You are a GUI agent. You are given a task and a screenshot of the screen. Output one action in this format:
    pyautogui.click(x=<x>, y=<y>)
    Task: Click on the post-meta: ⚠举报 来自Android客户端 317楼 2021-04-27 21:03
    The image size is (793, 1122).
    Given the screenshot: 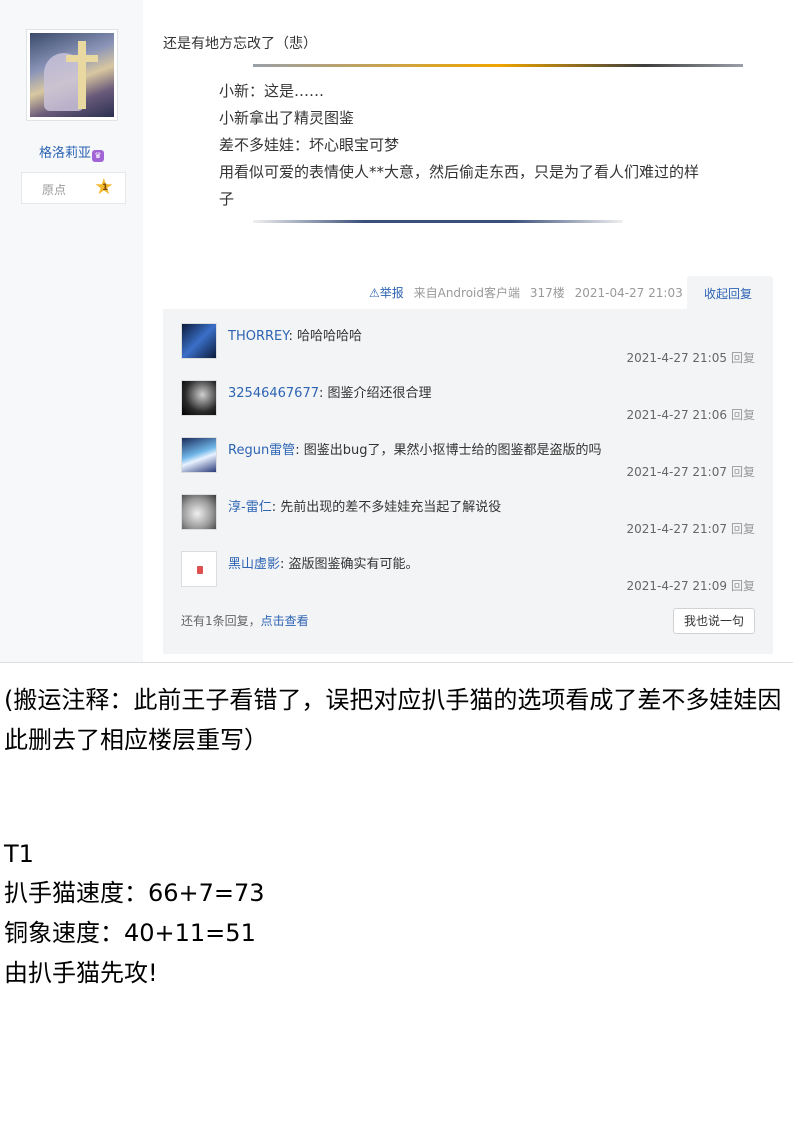 What is the action you would take?
    pyautogui.click(x=526, y=292)
    